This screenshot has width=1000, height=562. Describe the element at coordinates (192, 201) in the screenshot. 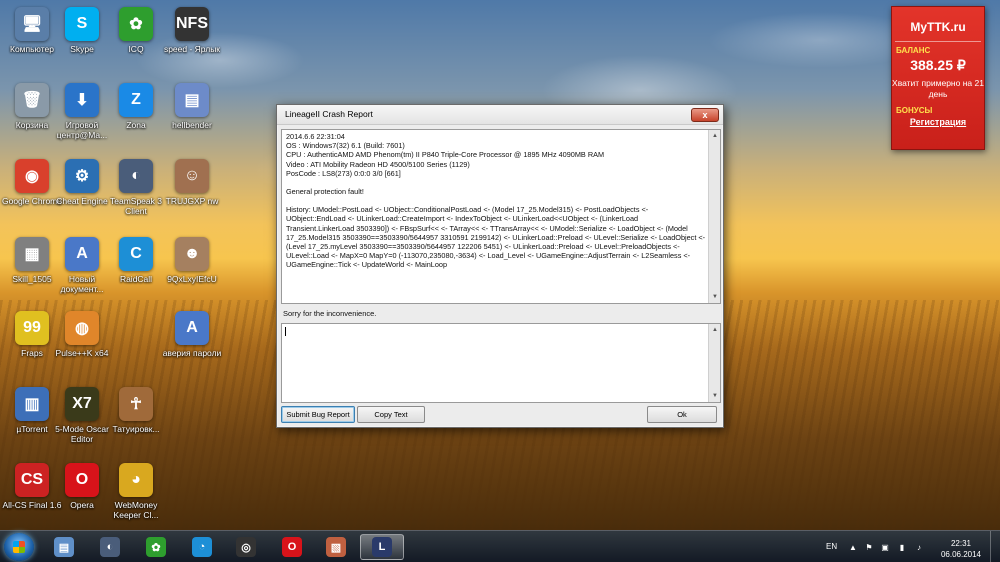

I see `desktop-icon-label: TRUJGXP nw` at that location.